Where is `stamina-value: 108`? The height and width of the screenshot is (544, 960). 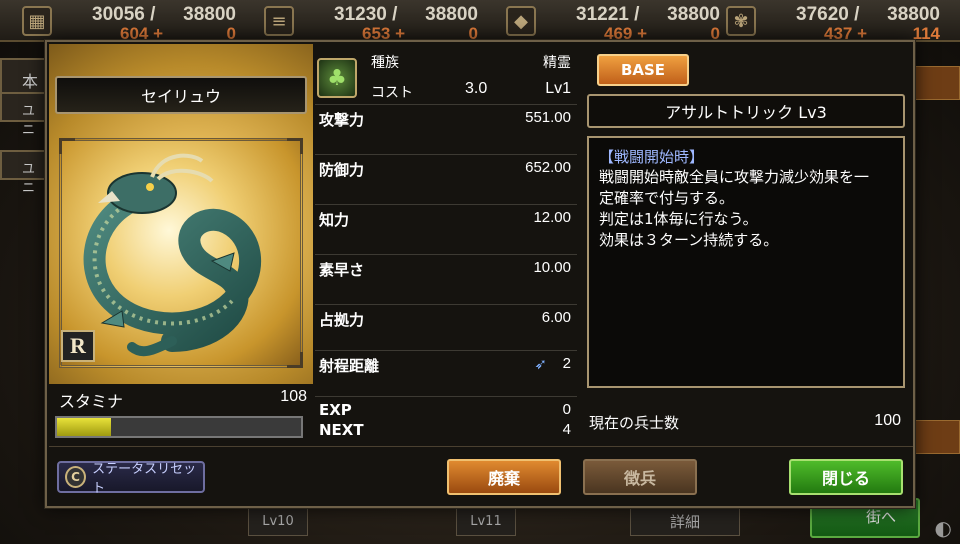 stamina-value: 108 is located at coordinates (293, 396).